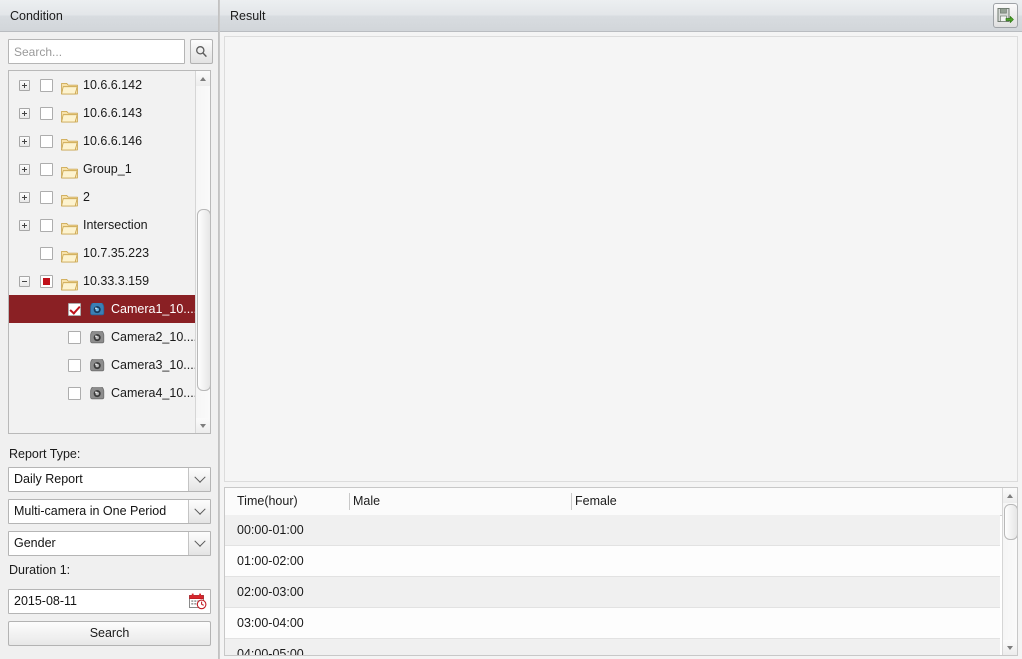 The image size is (1022, 659). What do you see at coordinates (199, 477) in the screenshot?
I see `chevron-down-icon` at bounding box center [199, 477].